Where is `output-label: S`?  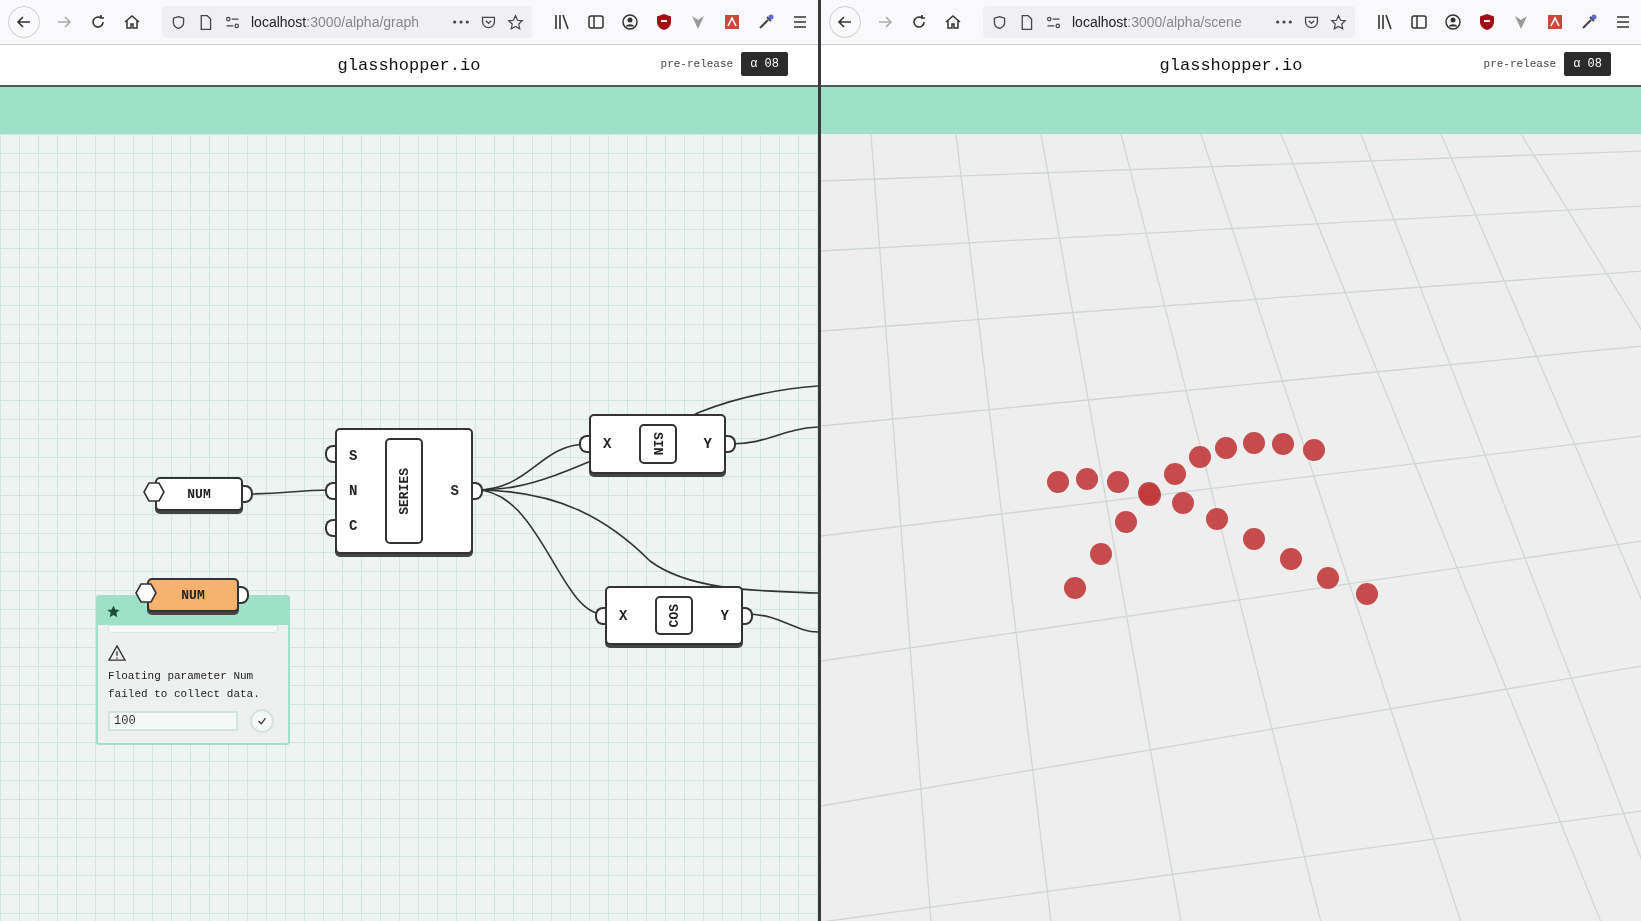 output-label: S is located at coordinates (454, 491).